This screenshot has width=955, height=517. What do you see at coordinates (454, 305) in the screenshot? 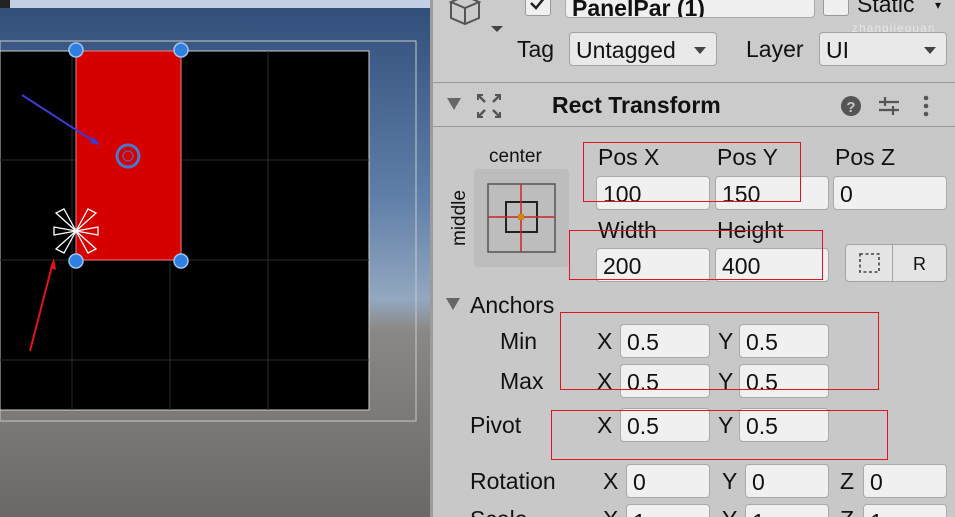
I see `anchors-foldout-triangle-icon` at bounding box center [454, 305].